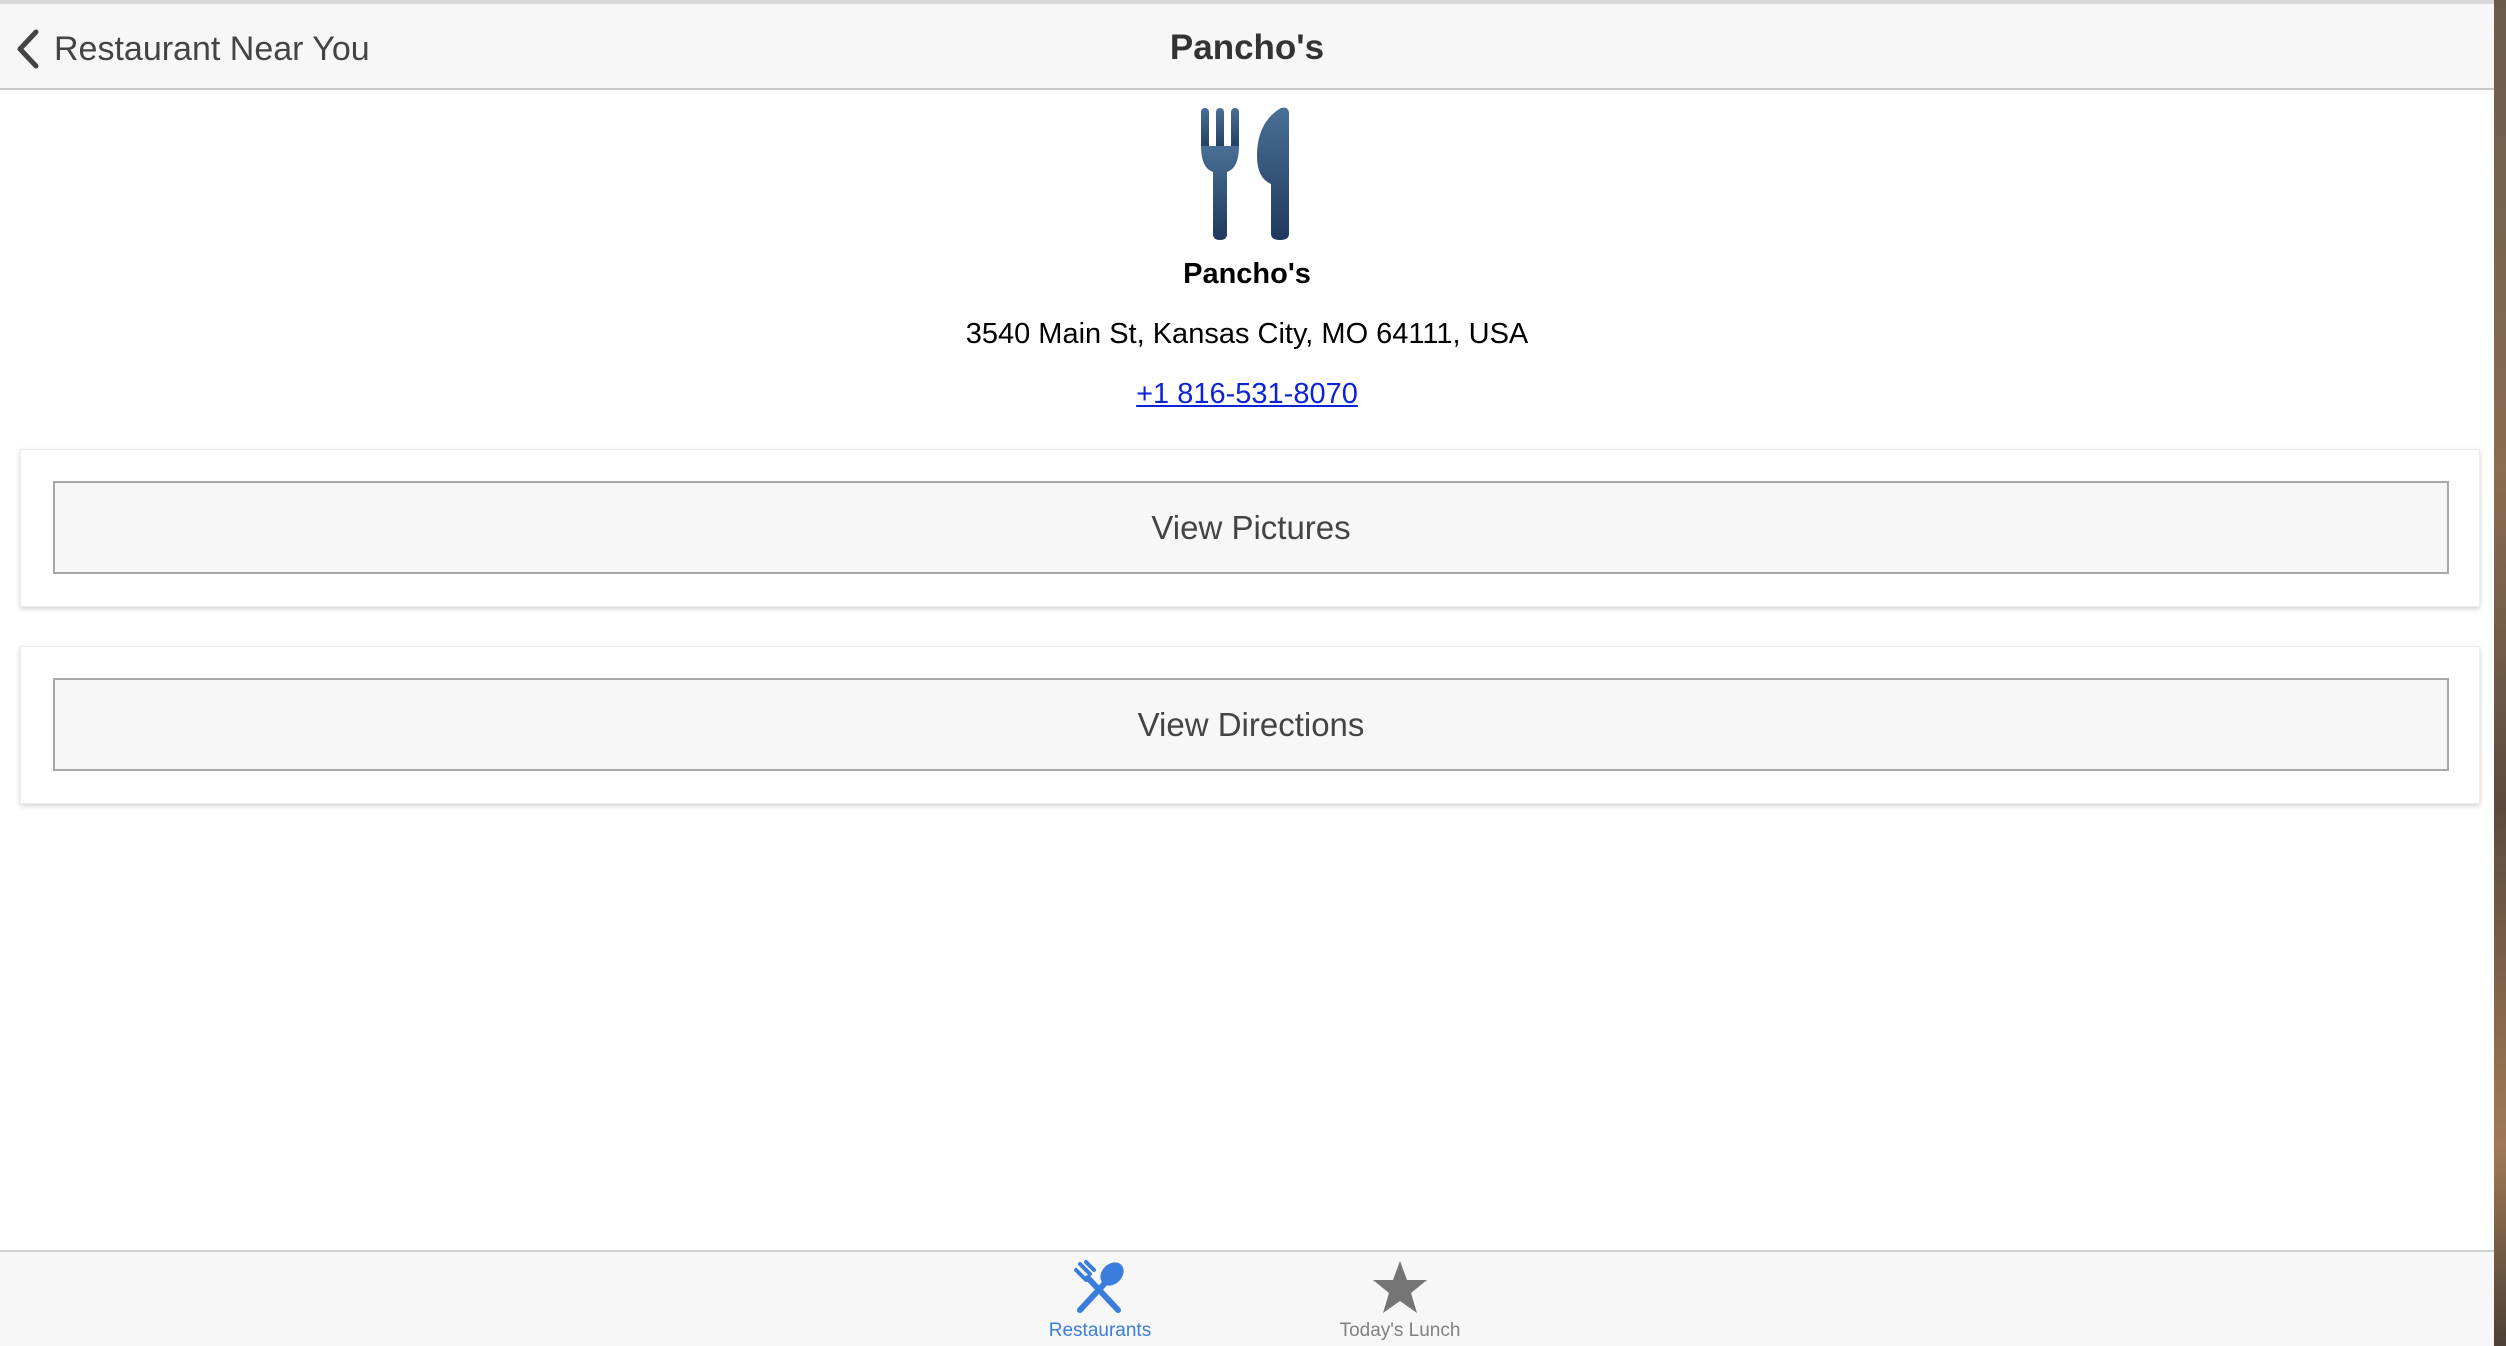  What do you see at coordinates (1099, 1286) in the screenshot?
I see `utensils-cross-icon` at bounding box center [1099, 1286].